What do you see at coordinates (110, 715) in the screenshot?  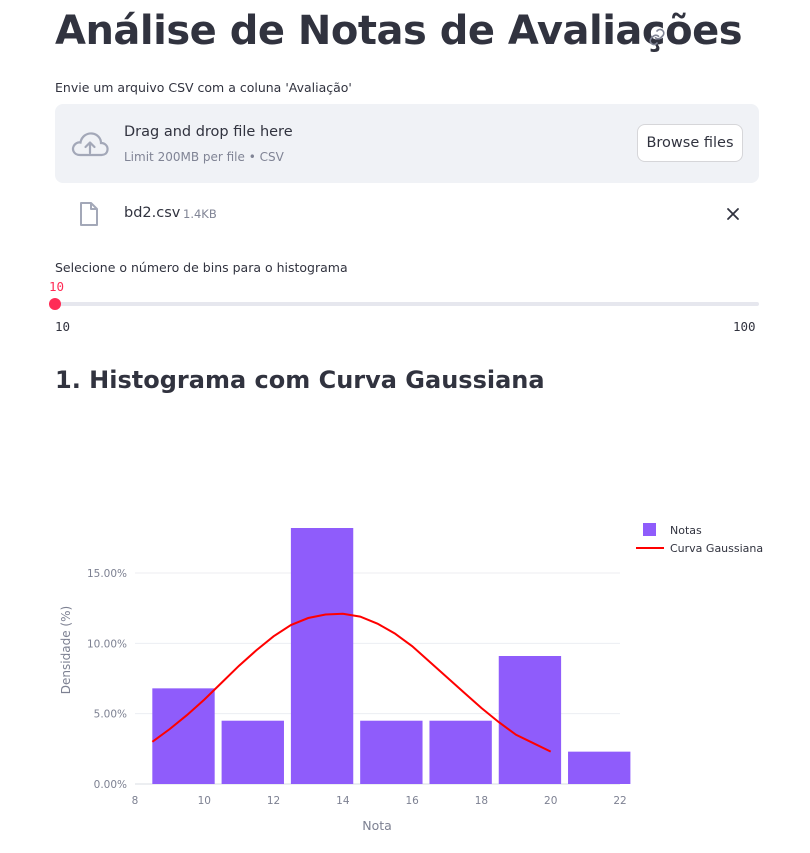 I see `y-tick-label: 5.00%` at bounding box center [110, 715].